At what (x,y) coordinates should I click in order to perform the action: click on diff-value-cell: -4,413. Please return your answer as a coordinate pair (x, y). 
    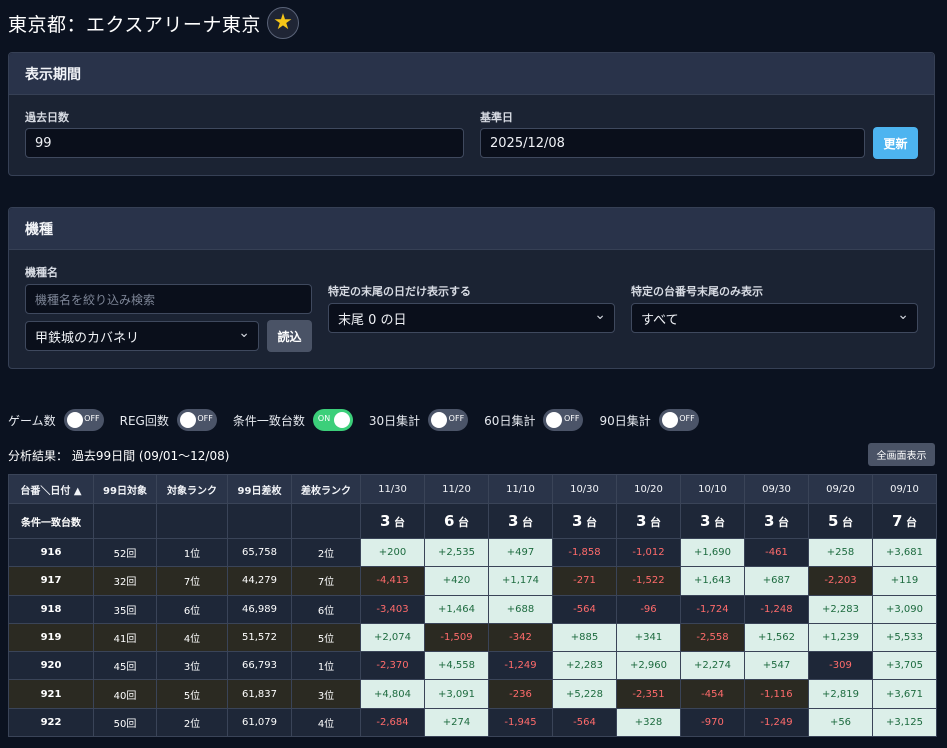
    Looking at the image, I should click on (392, 581).